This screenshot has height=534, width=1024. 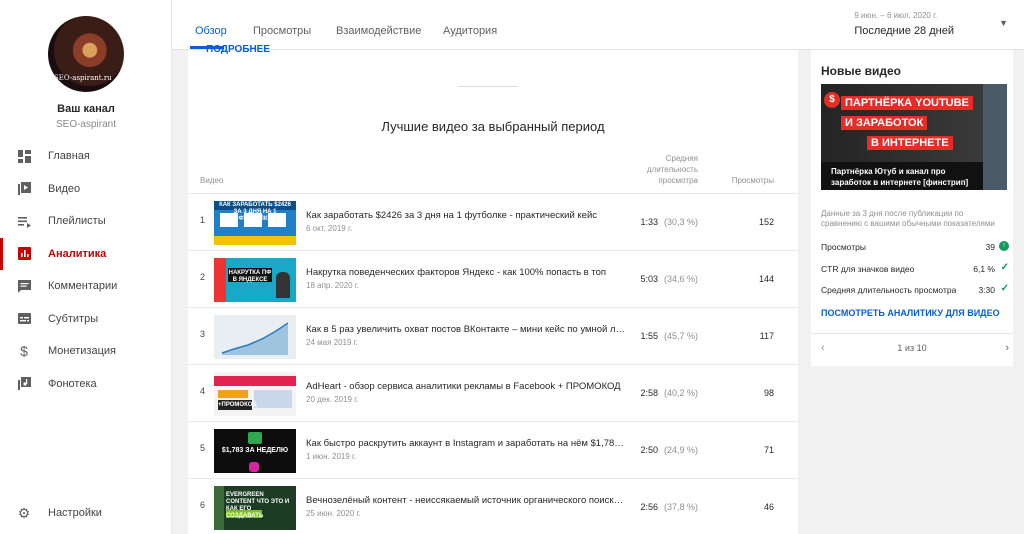 What do you see at coordinates (662, 169) in the screenshot?
I see `column-header-duration: Средняя длительность просмотра` at bounding box center [662, 169].